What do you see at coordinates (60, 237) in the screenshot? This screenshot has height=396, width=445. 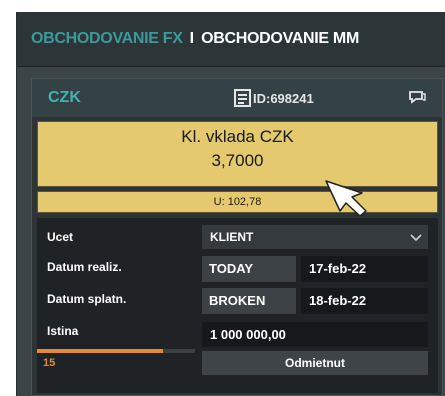 I see `account-label: Ucet` at bounding box center [60, 237].